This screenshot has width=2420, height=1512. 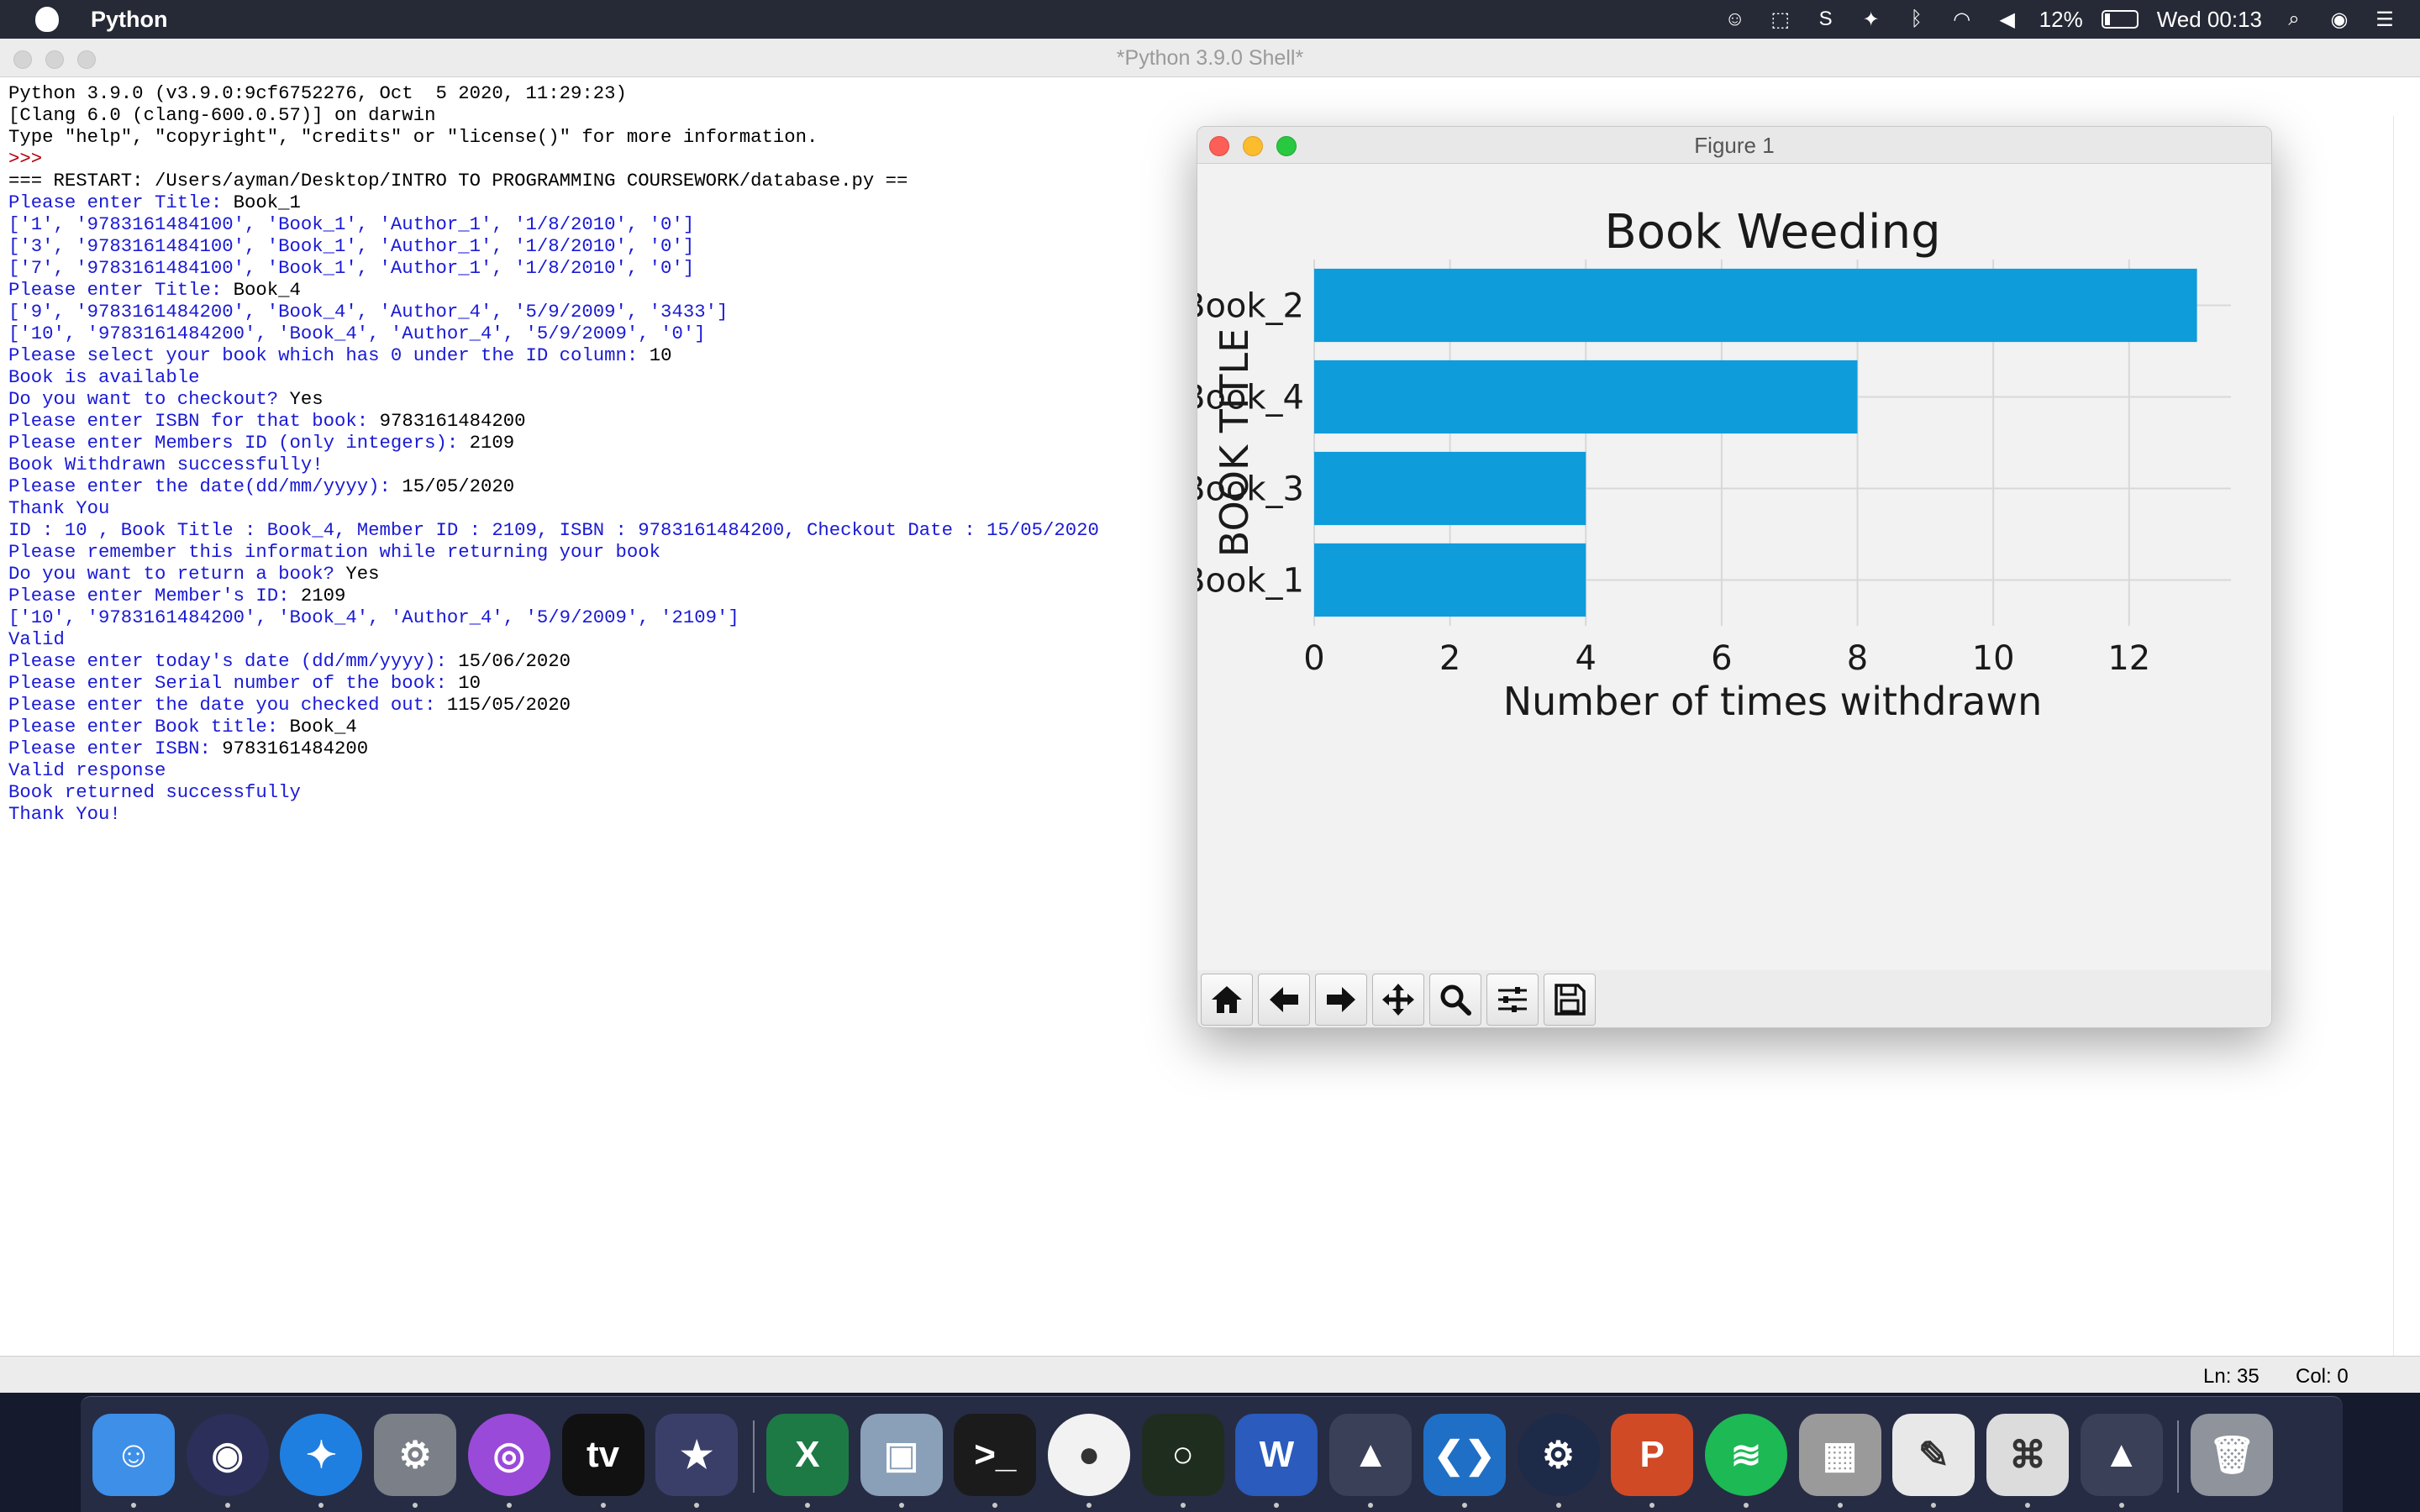 I want to click on imovie-icon: ★, so click(x=697, y=1455).